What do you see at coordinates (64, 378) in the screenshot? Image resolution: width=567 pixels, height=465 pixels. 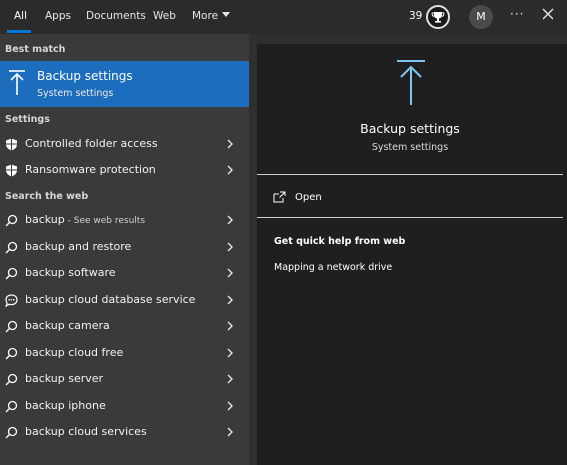 I see `web-result-label: backup server` at bounding box center [64, 378].